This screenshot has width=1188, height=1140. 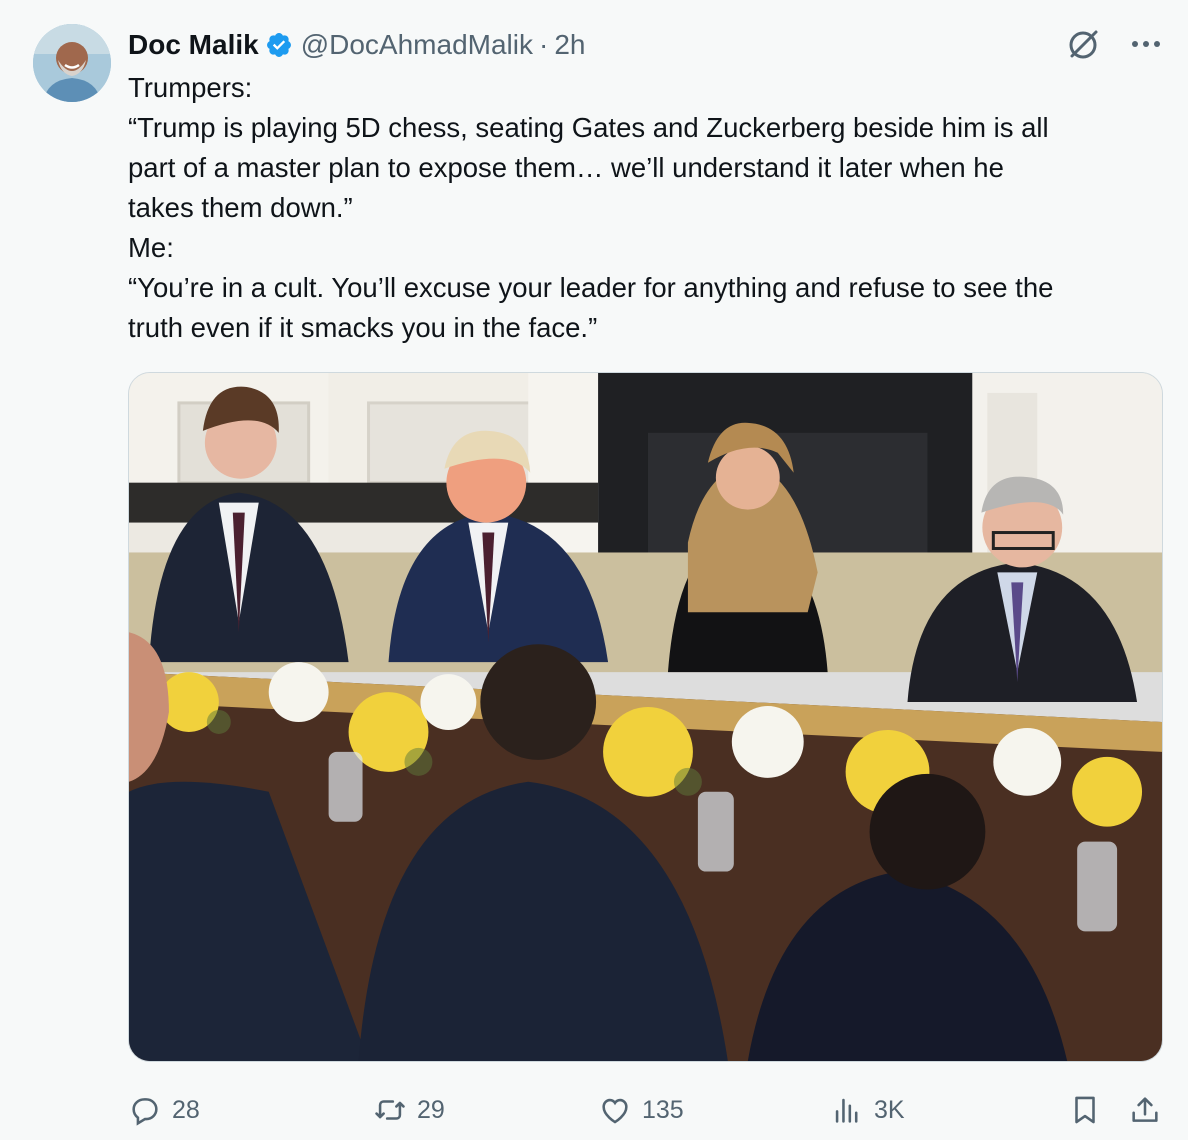 I want to click on like-icon, so click(x=615, y=1111).